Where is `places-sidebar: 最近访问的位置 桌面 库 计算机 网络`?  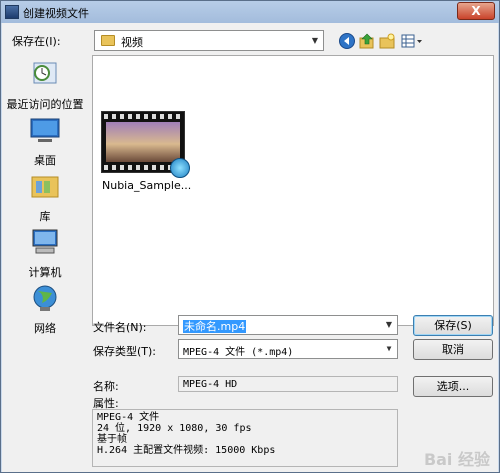 places-sidebar: 最近访问的位置 桌面 库 计算机 网络 is located at coordinates (45, 198).